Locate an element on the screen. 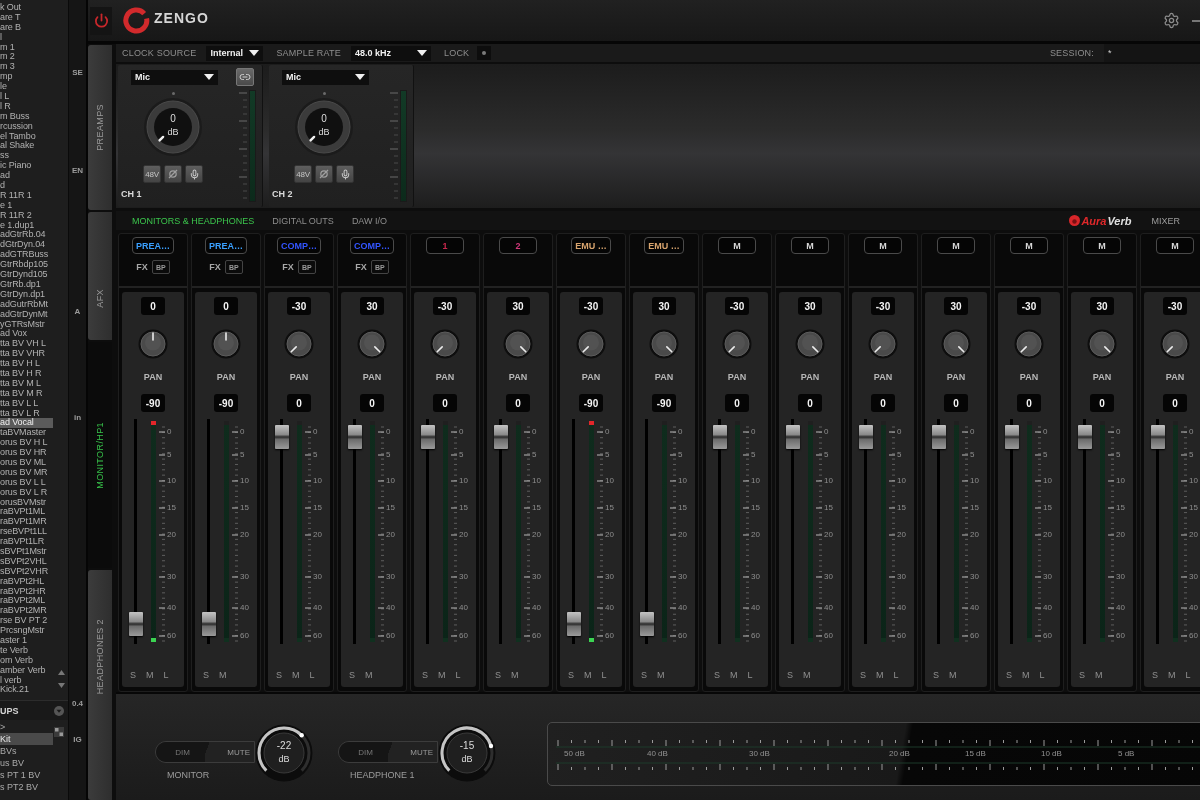  track-list-item: R 11R 1 is located at coordinates (16, 195).